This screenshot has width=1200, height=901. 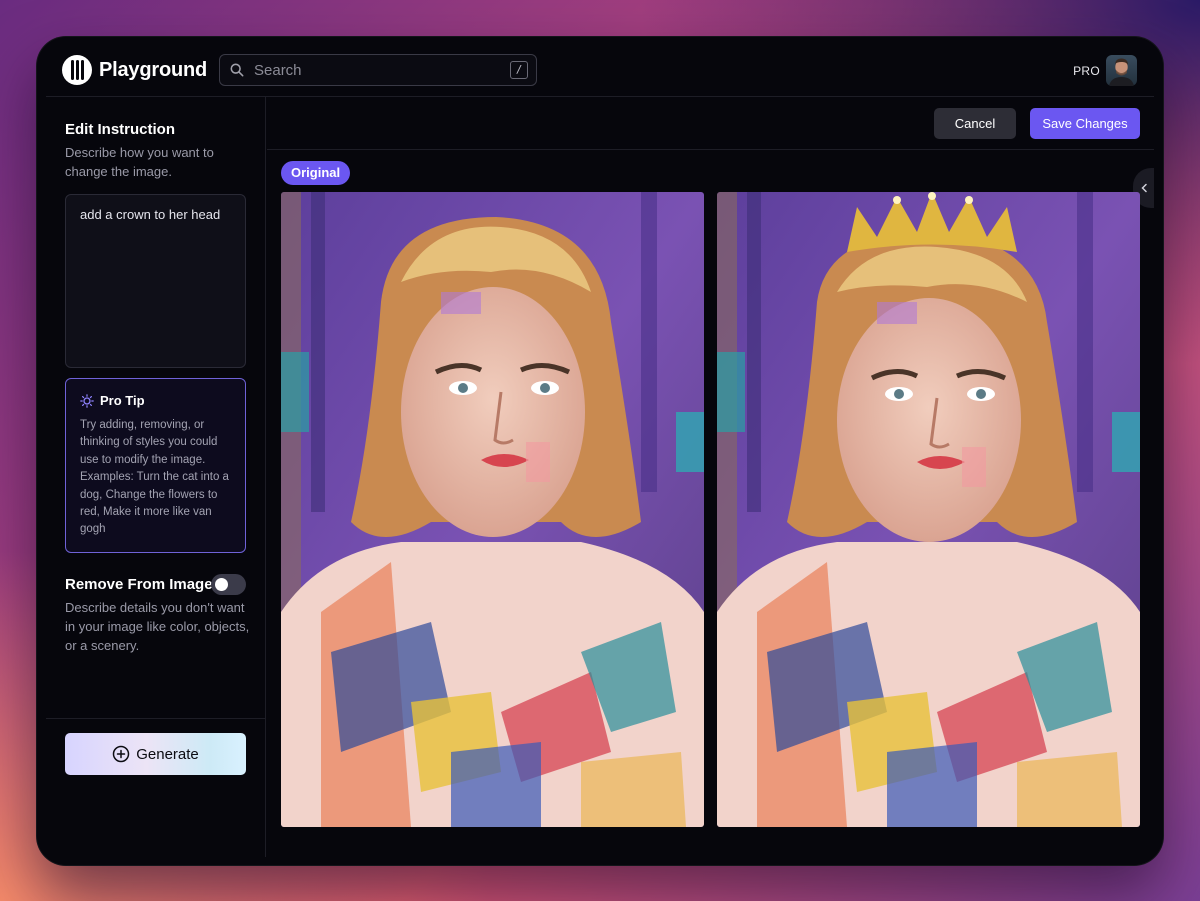 I want to click on plus-circle-icon, so click(x=121, y=754).